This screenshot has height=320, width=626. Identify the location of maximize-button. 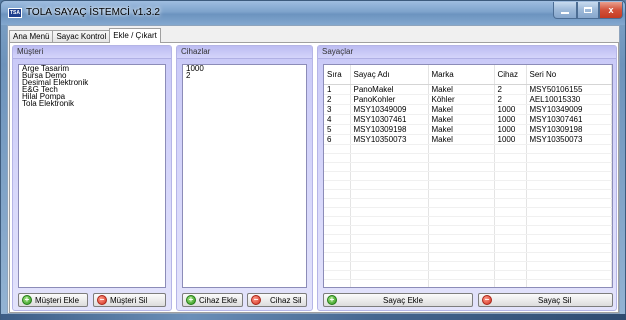
(588, 10).